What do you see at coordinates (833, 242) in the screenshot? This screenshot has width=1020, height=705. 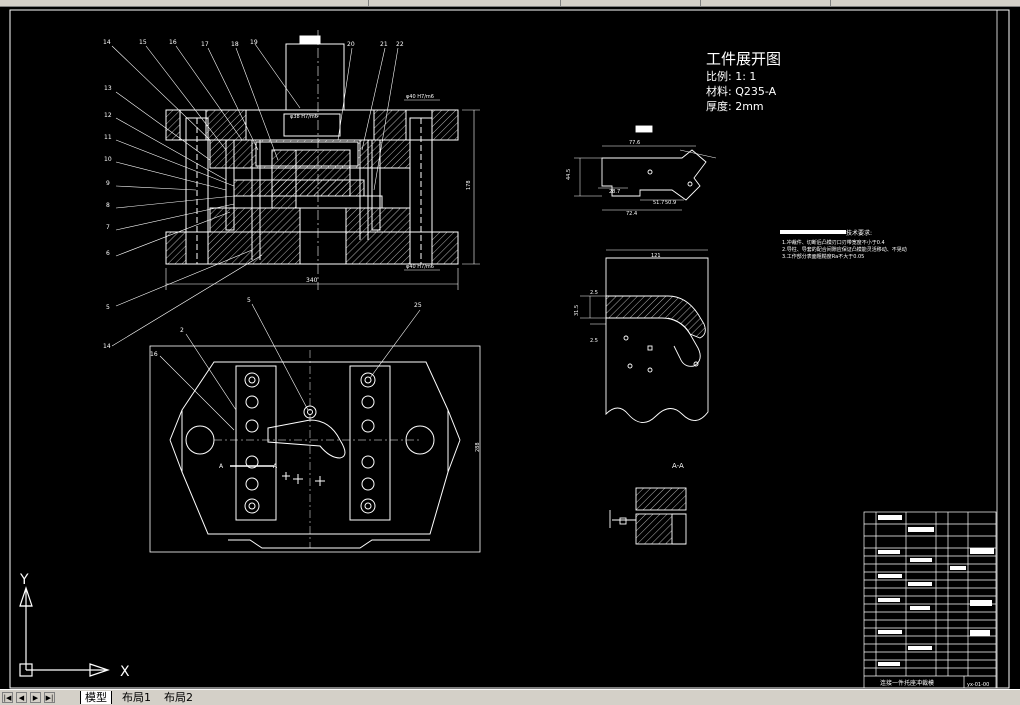 I see `tech-req-item-1: 1.冲裁件、切断后凸模刃口刃带宽度不小于0.4` at bounding box center [833, 242].